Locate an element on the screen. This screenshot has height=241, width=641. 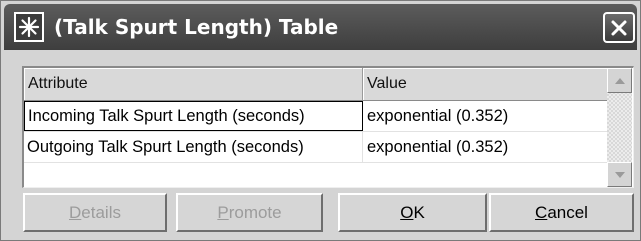
ok-button: OK is located at coordinates (412, 212).